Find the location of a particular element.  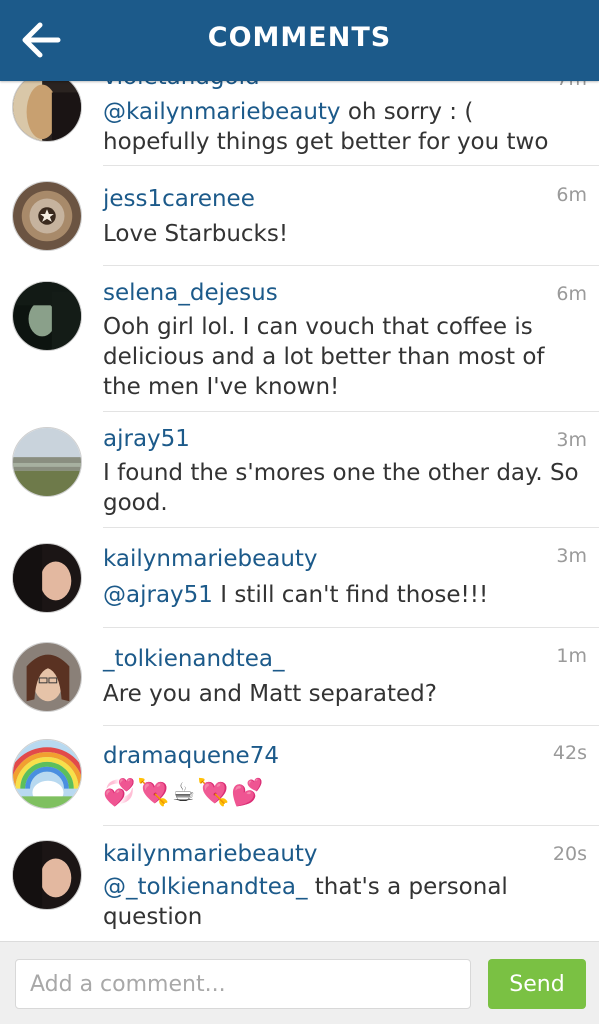

comment-composer: Send is located at coordinates (299, 982).